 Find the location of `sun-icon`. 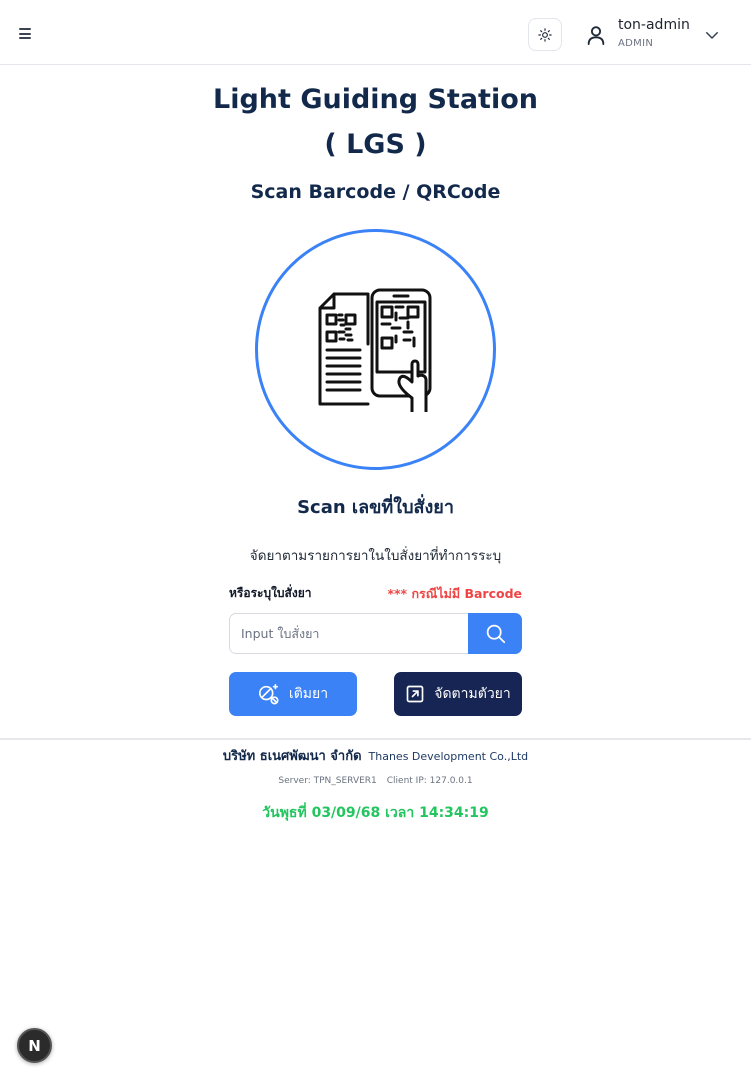

sun-icon is located at coordinates (545, 34).